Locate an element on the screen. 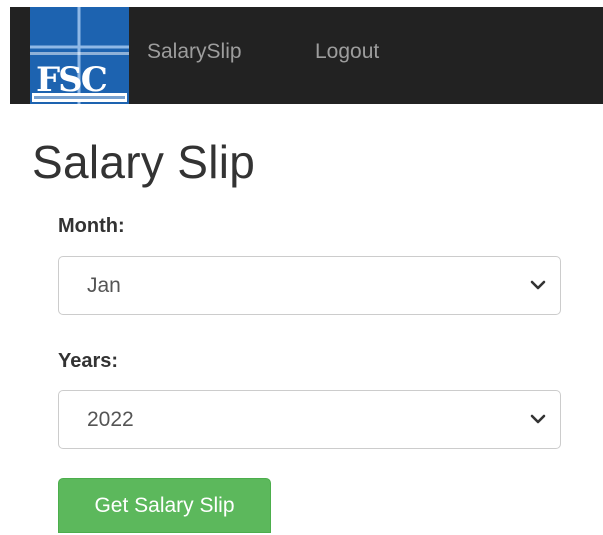 This screenshot has width=603, height=535. nav-link-salaryslip: SalarySlip is located at coordinates (194, 52).